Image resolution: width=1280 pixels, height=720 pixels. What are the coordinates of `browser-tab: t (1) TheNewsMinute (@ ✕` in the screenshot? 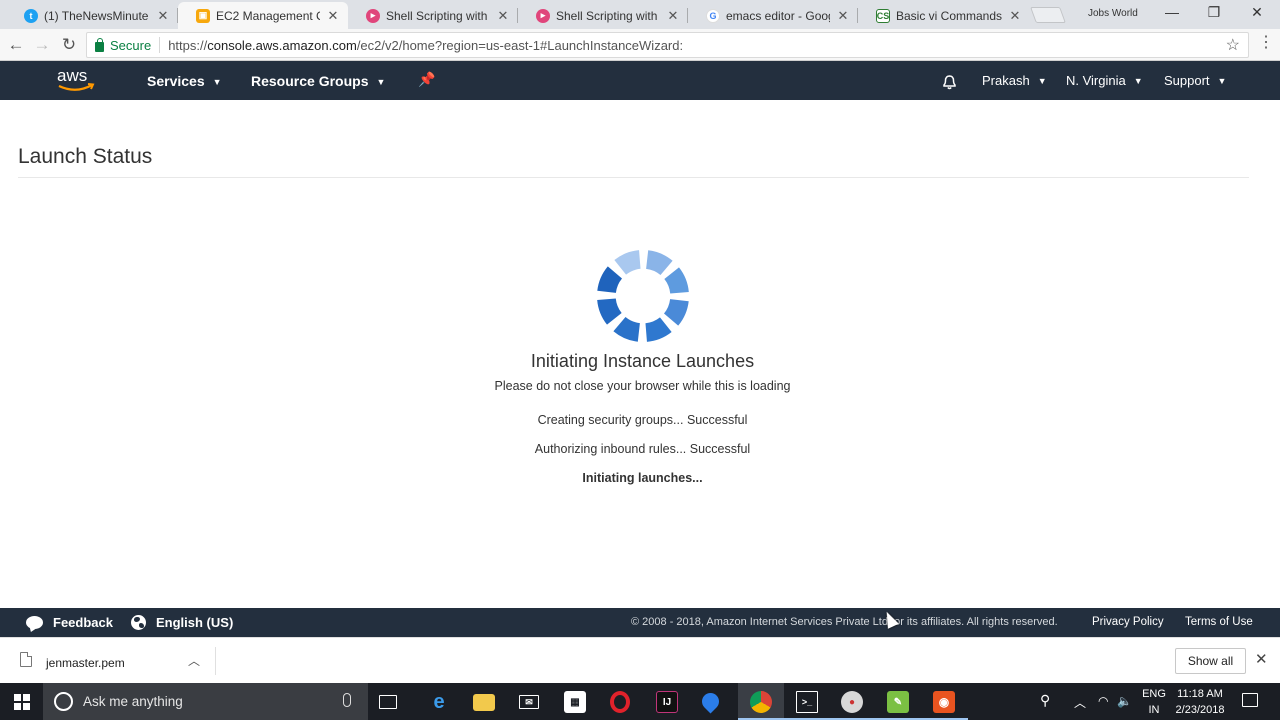 It's located at (92, 15).